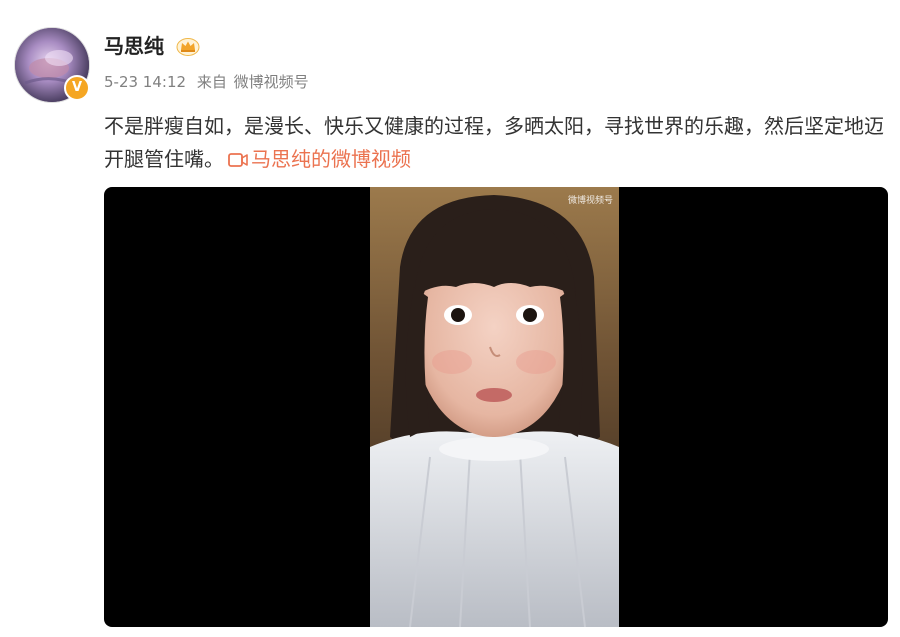 This screenshot has width=900, height=637. I want to click on avatar-container: V, so click(52, 65).